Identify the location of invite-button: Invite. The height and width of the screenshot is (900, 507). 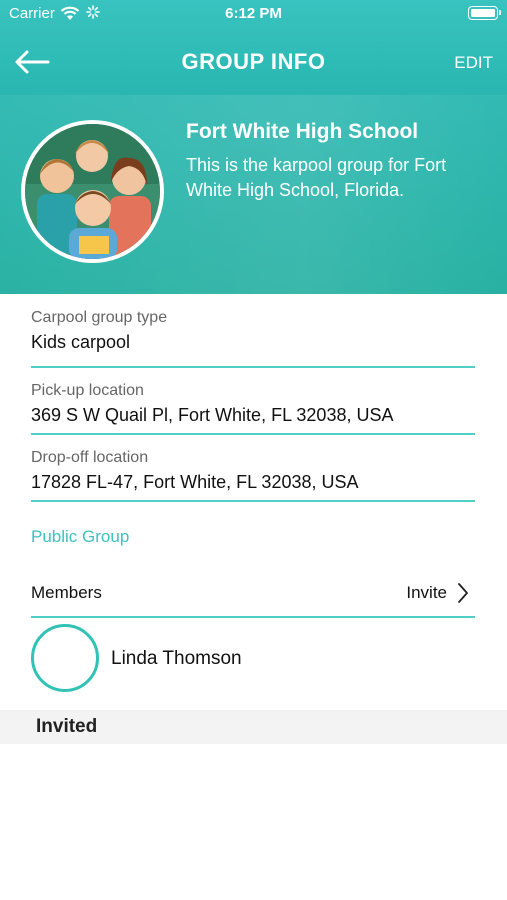
(437, 595).